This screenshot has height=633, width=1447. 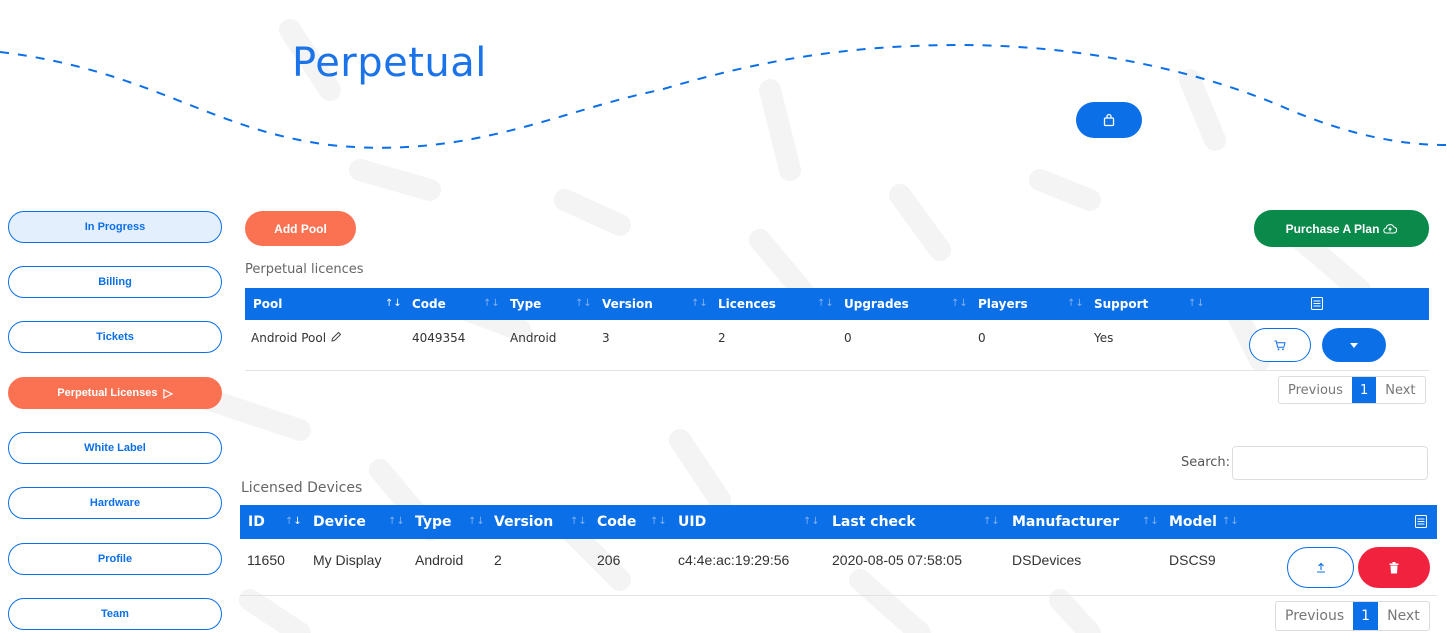 What do you see at coordinates (1121, 304) in the screenshot?
I see `column-header-support: Support` at bounding box center [1121, 304].